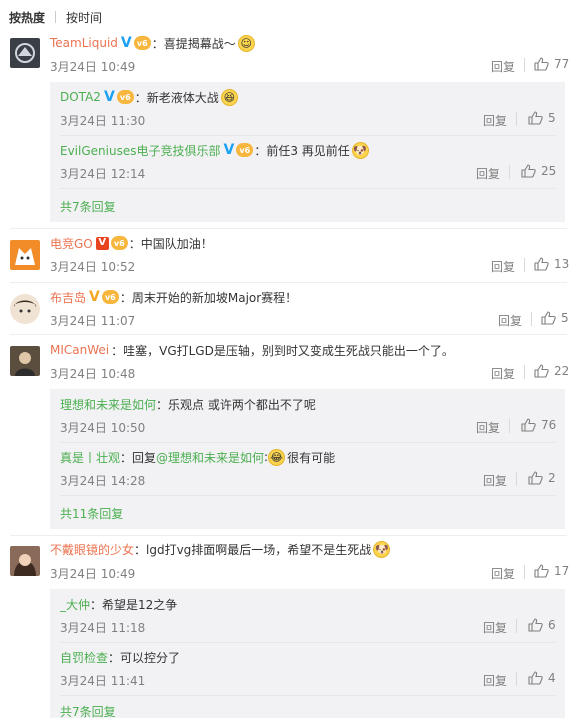 This screenshot has height=718, width=579. I want to click on reply-author: 自罚检查, so click(84, 657).